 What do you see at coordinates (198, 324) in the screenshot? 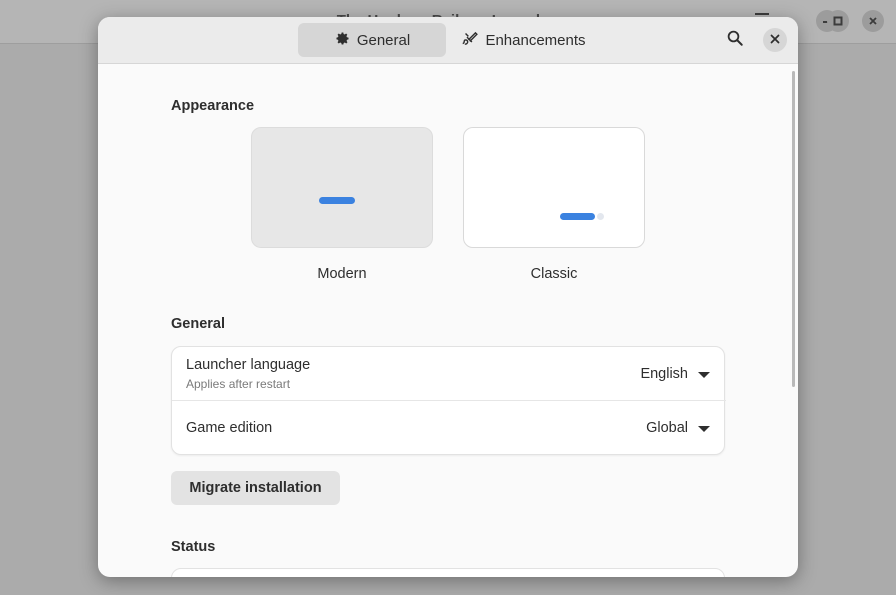
I see `general-section-title: General` at bounding box center [198, 324].